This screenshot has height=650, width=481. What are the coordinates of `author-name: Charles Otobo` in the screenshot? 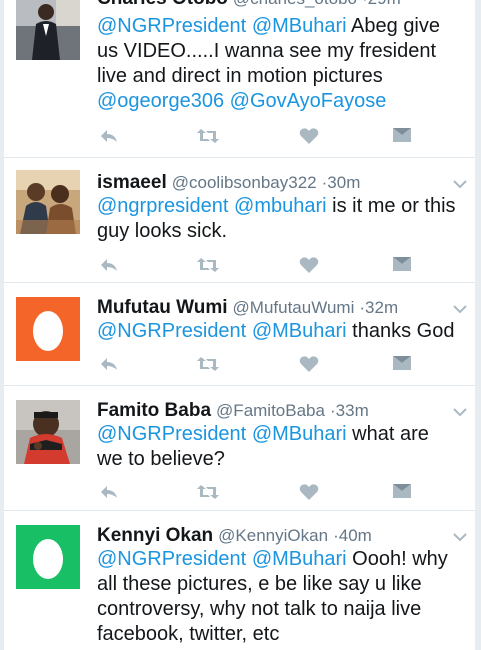 It's located at (162, 4).